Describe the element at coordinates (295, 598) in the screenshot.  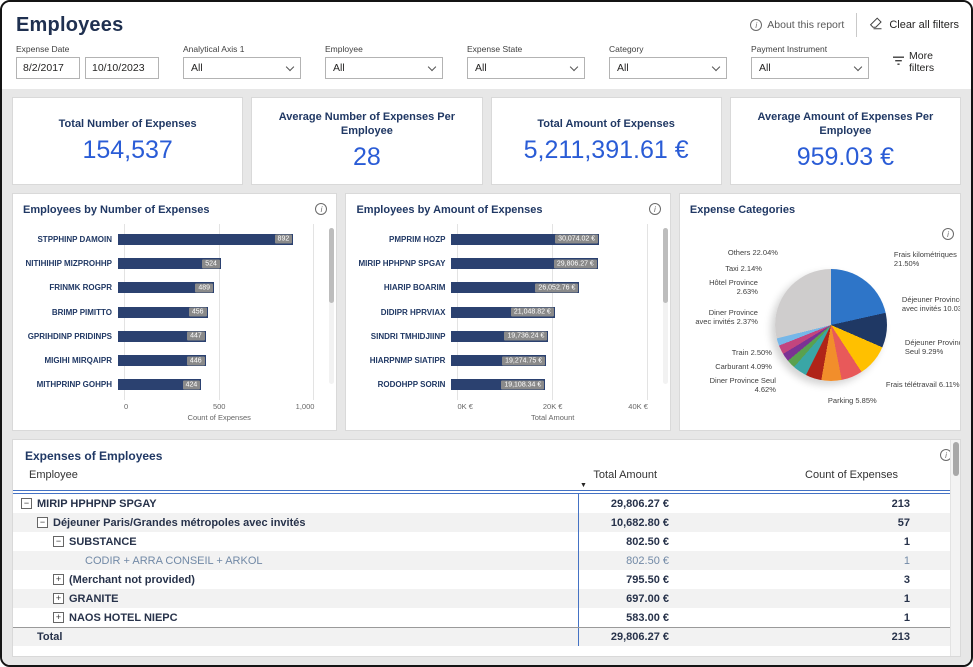
I see `employee-cell: + GRANITE` at that location.